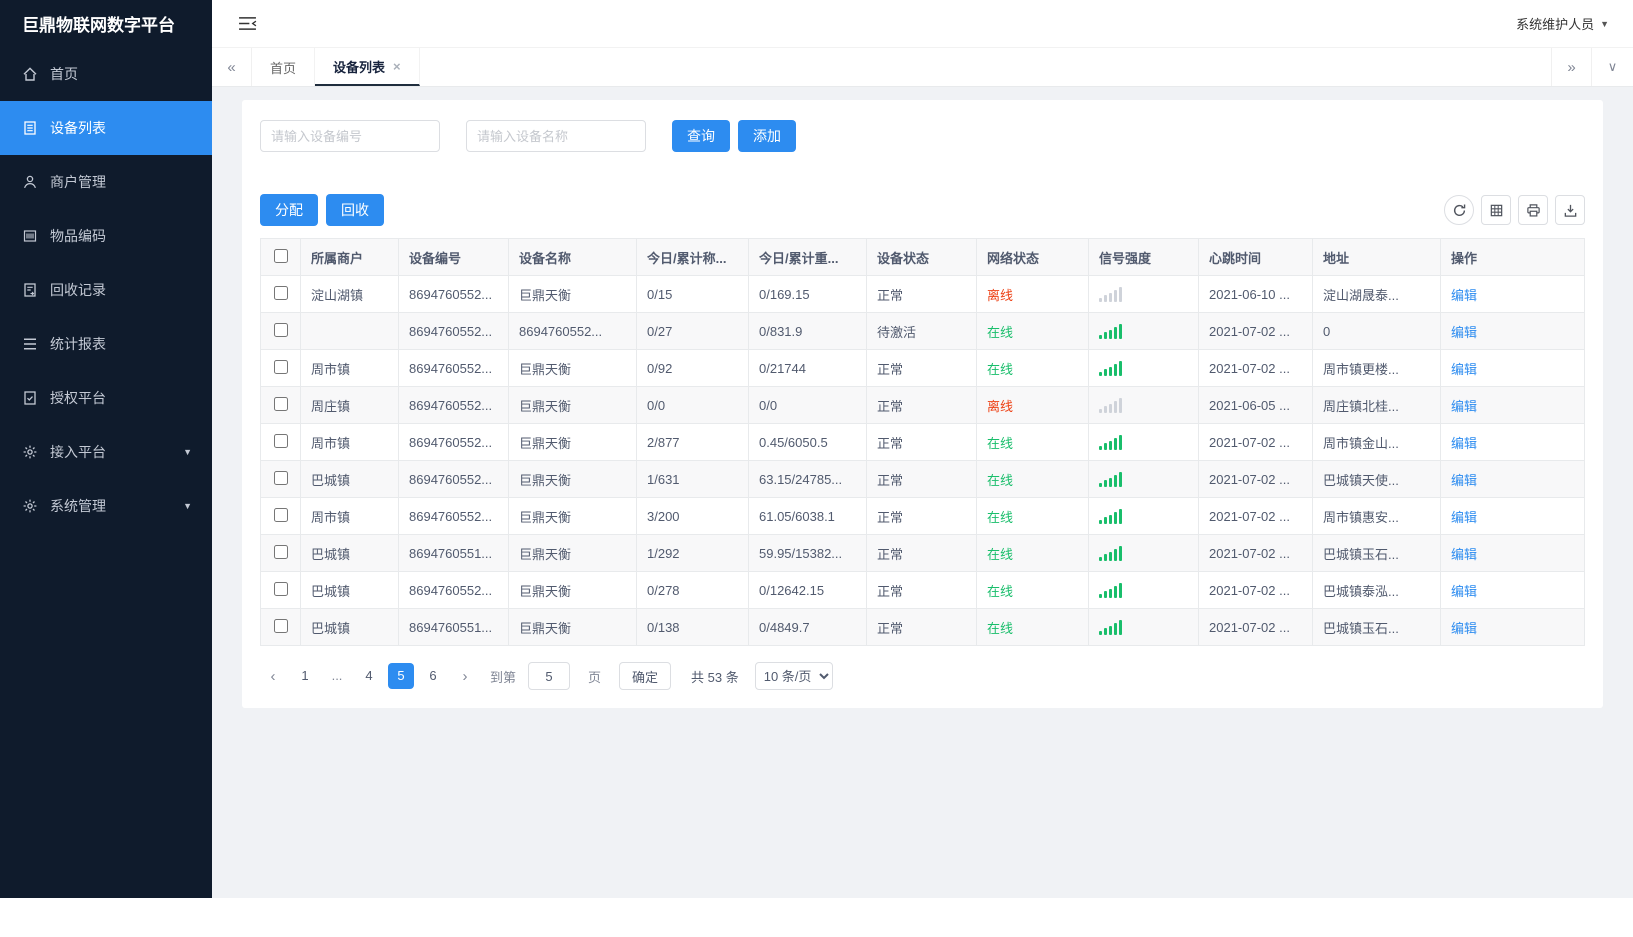  I want to click on page-number-6: 6, so click(433, 676).